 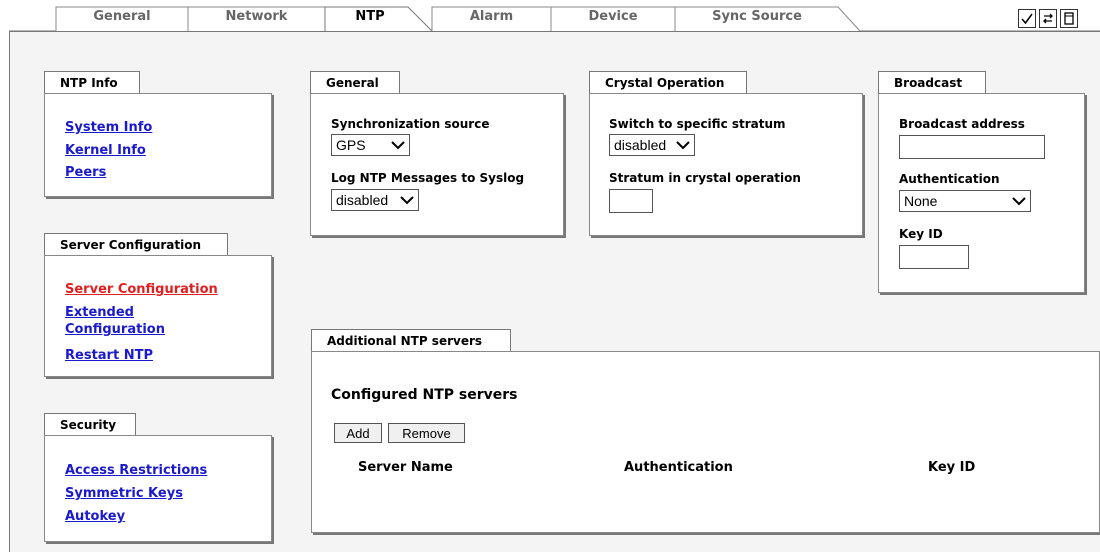 I want to click on column-authentication: Authentication, so click(x=678, y=467).